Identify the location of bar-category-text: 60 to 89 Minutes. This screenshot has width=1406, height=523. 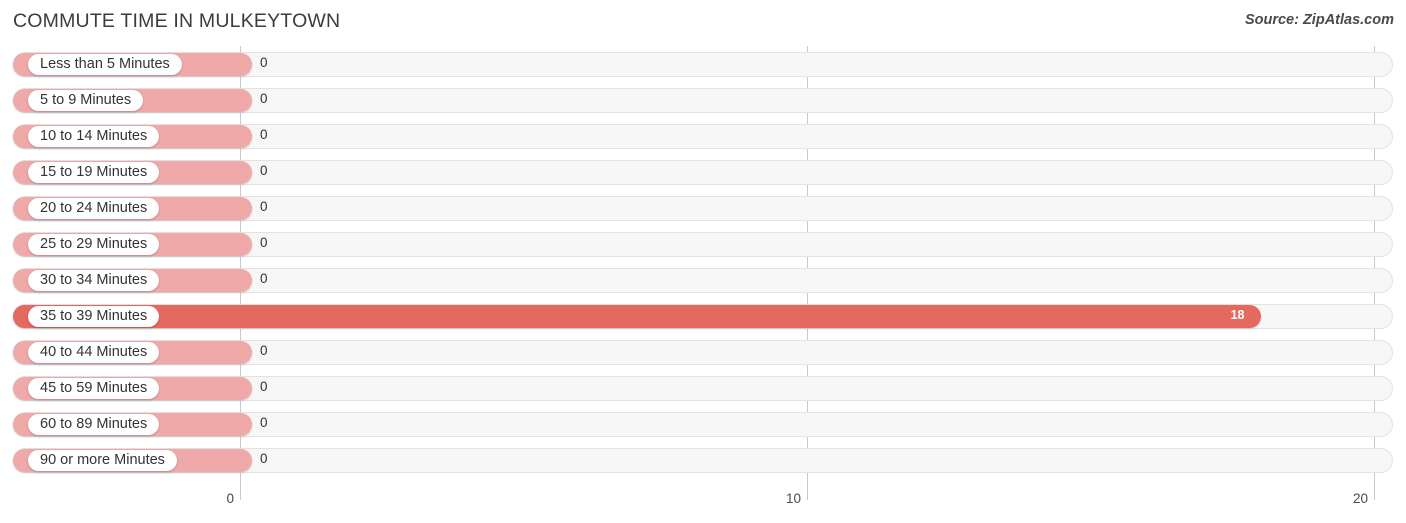
(94, 424).